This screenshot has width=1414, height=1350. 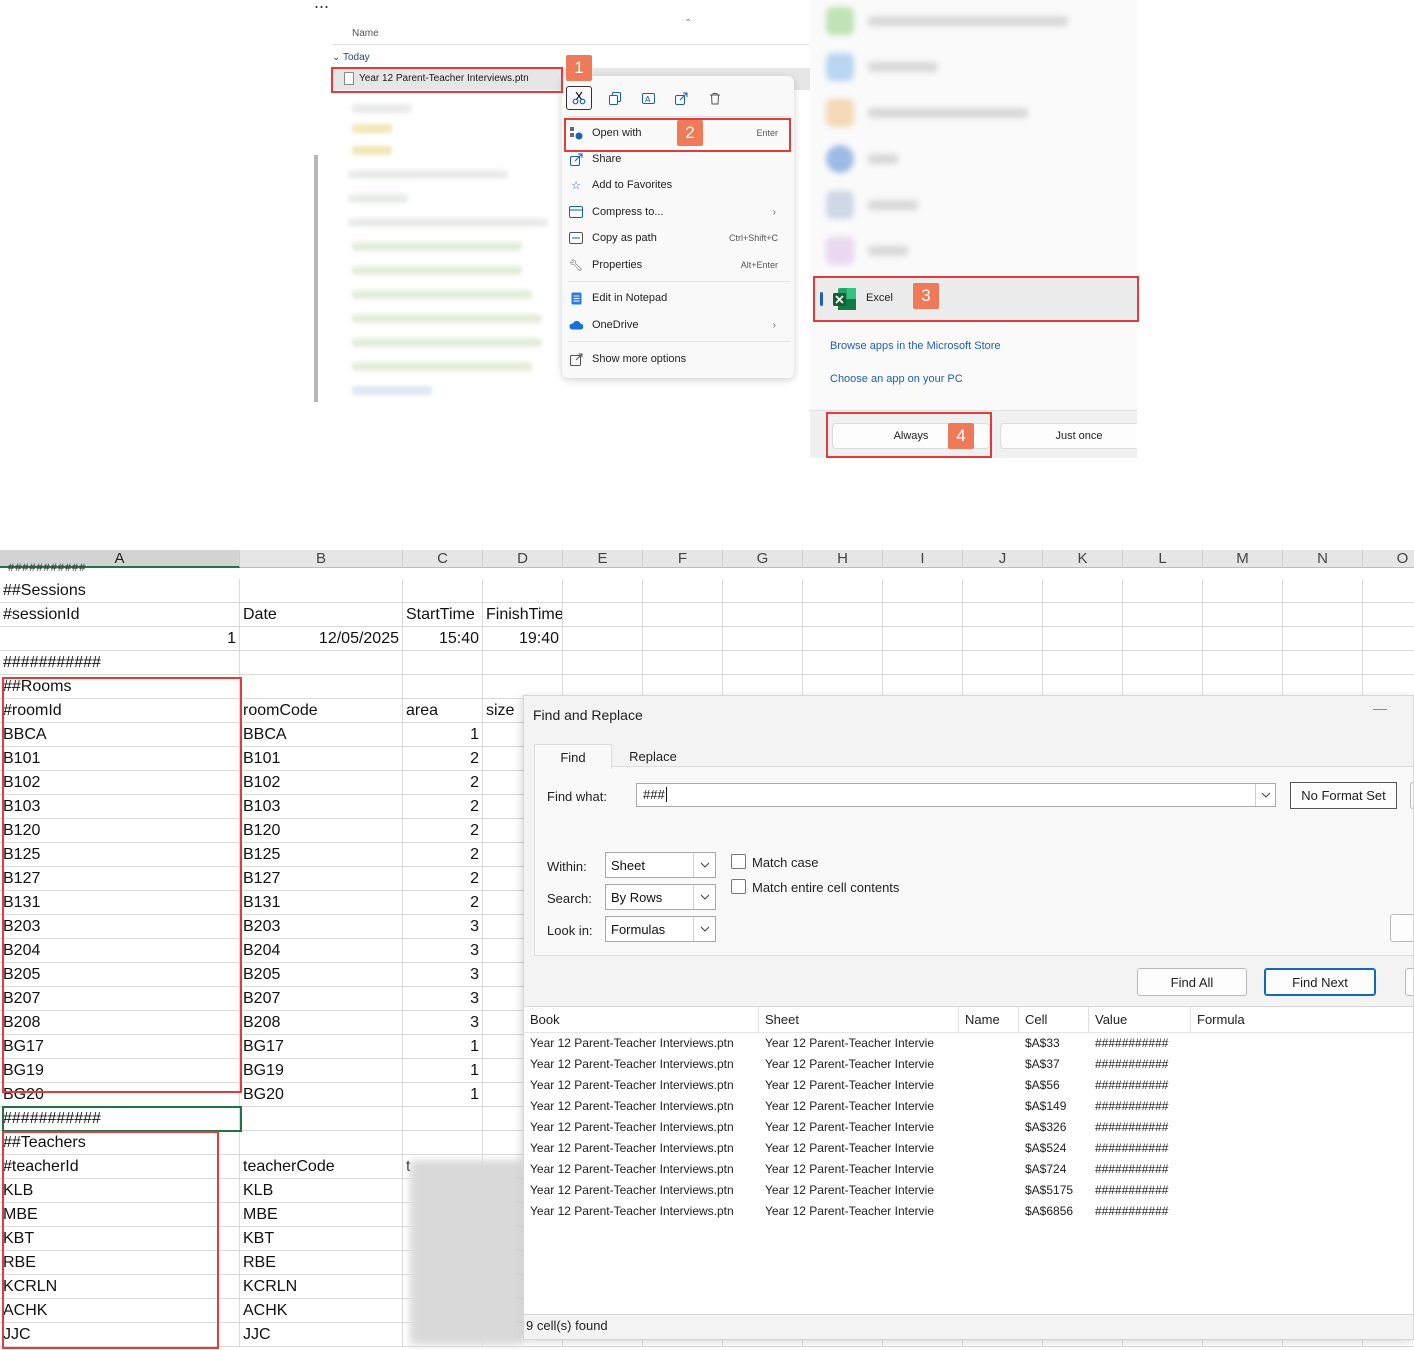 I want to click on cell: 1, so click(x=443, y=1047).